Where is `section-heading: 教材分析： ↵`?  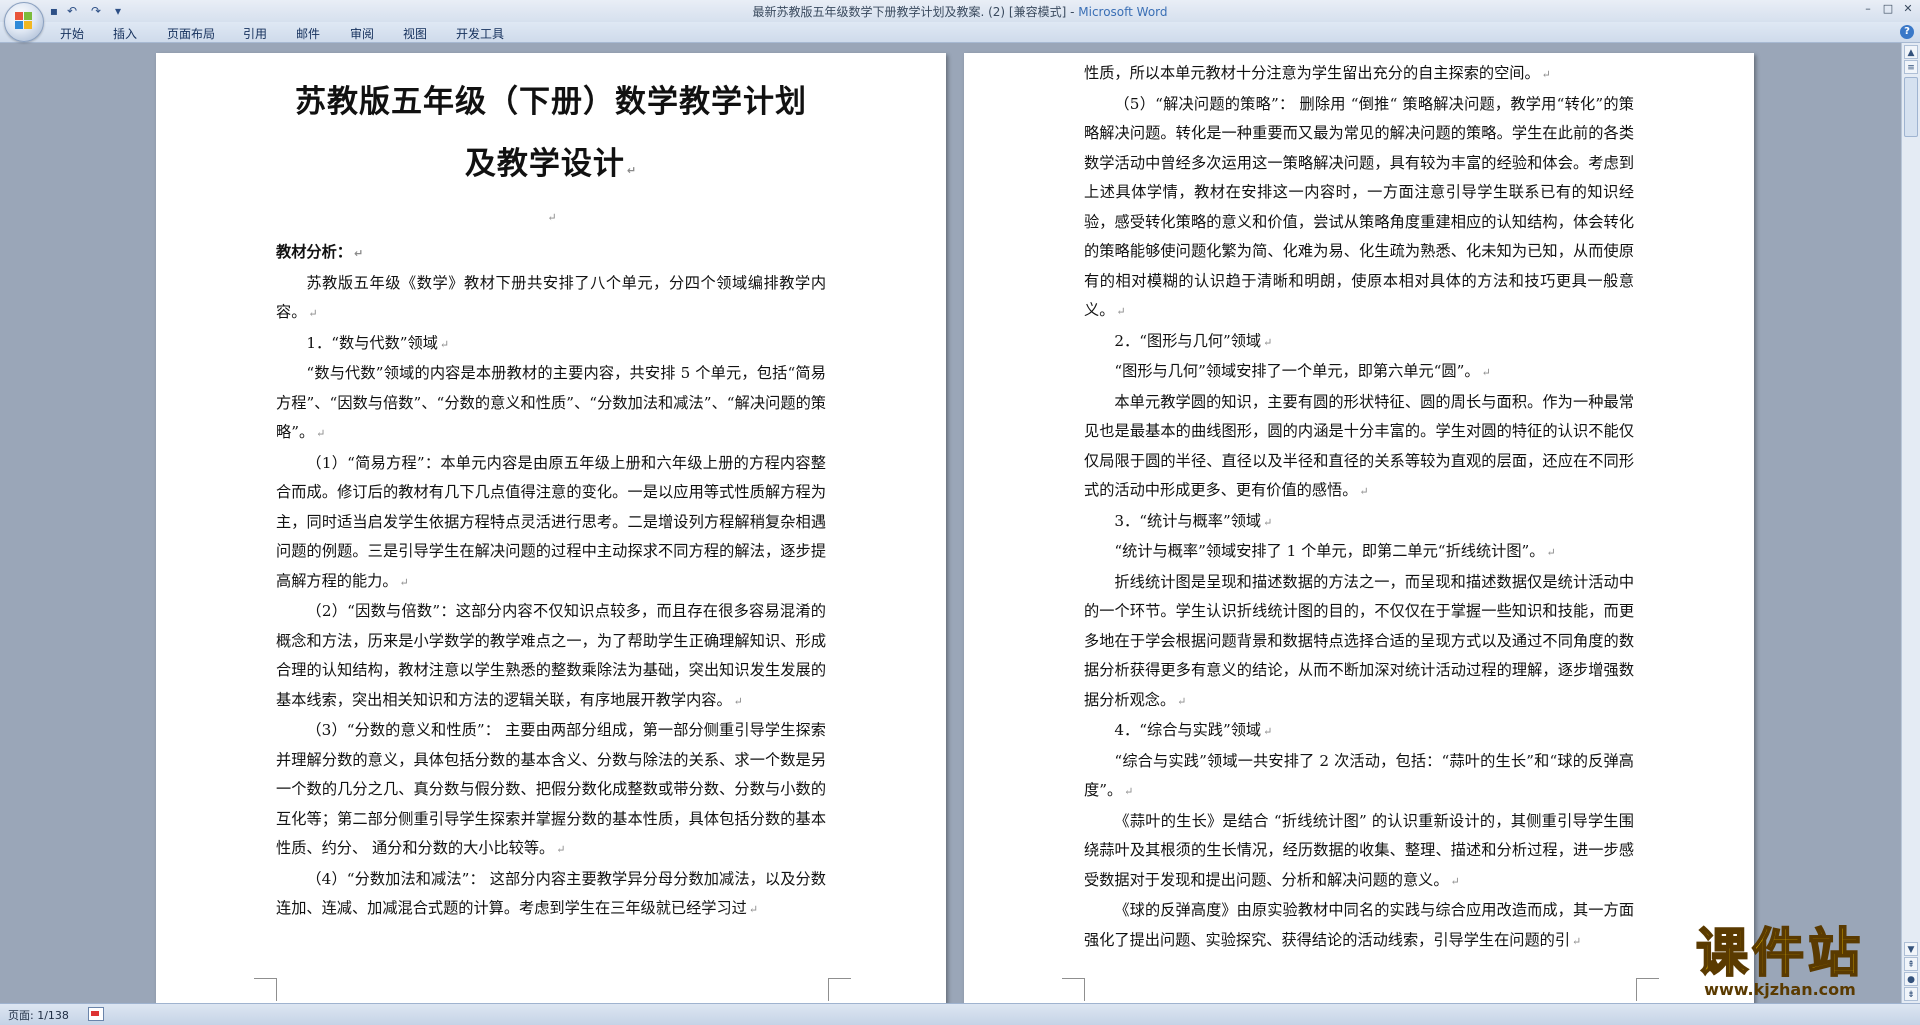 section-heading: 教材分析： ↵ is located at coordinates (551, 253).